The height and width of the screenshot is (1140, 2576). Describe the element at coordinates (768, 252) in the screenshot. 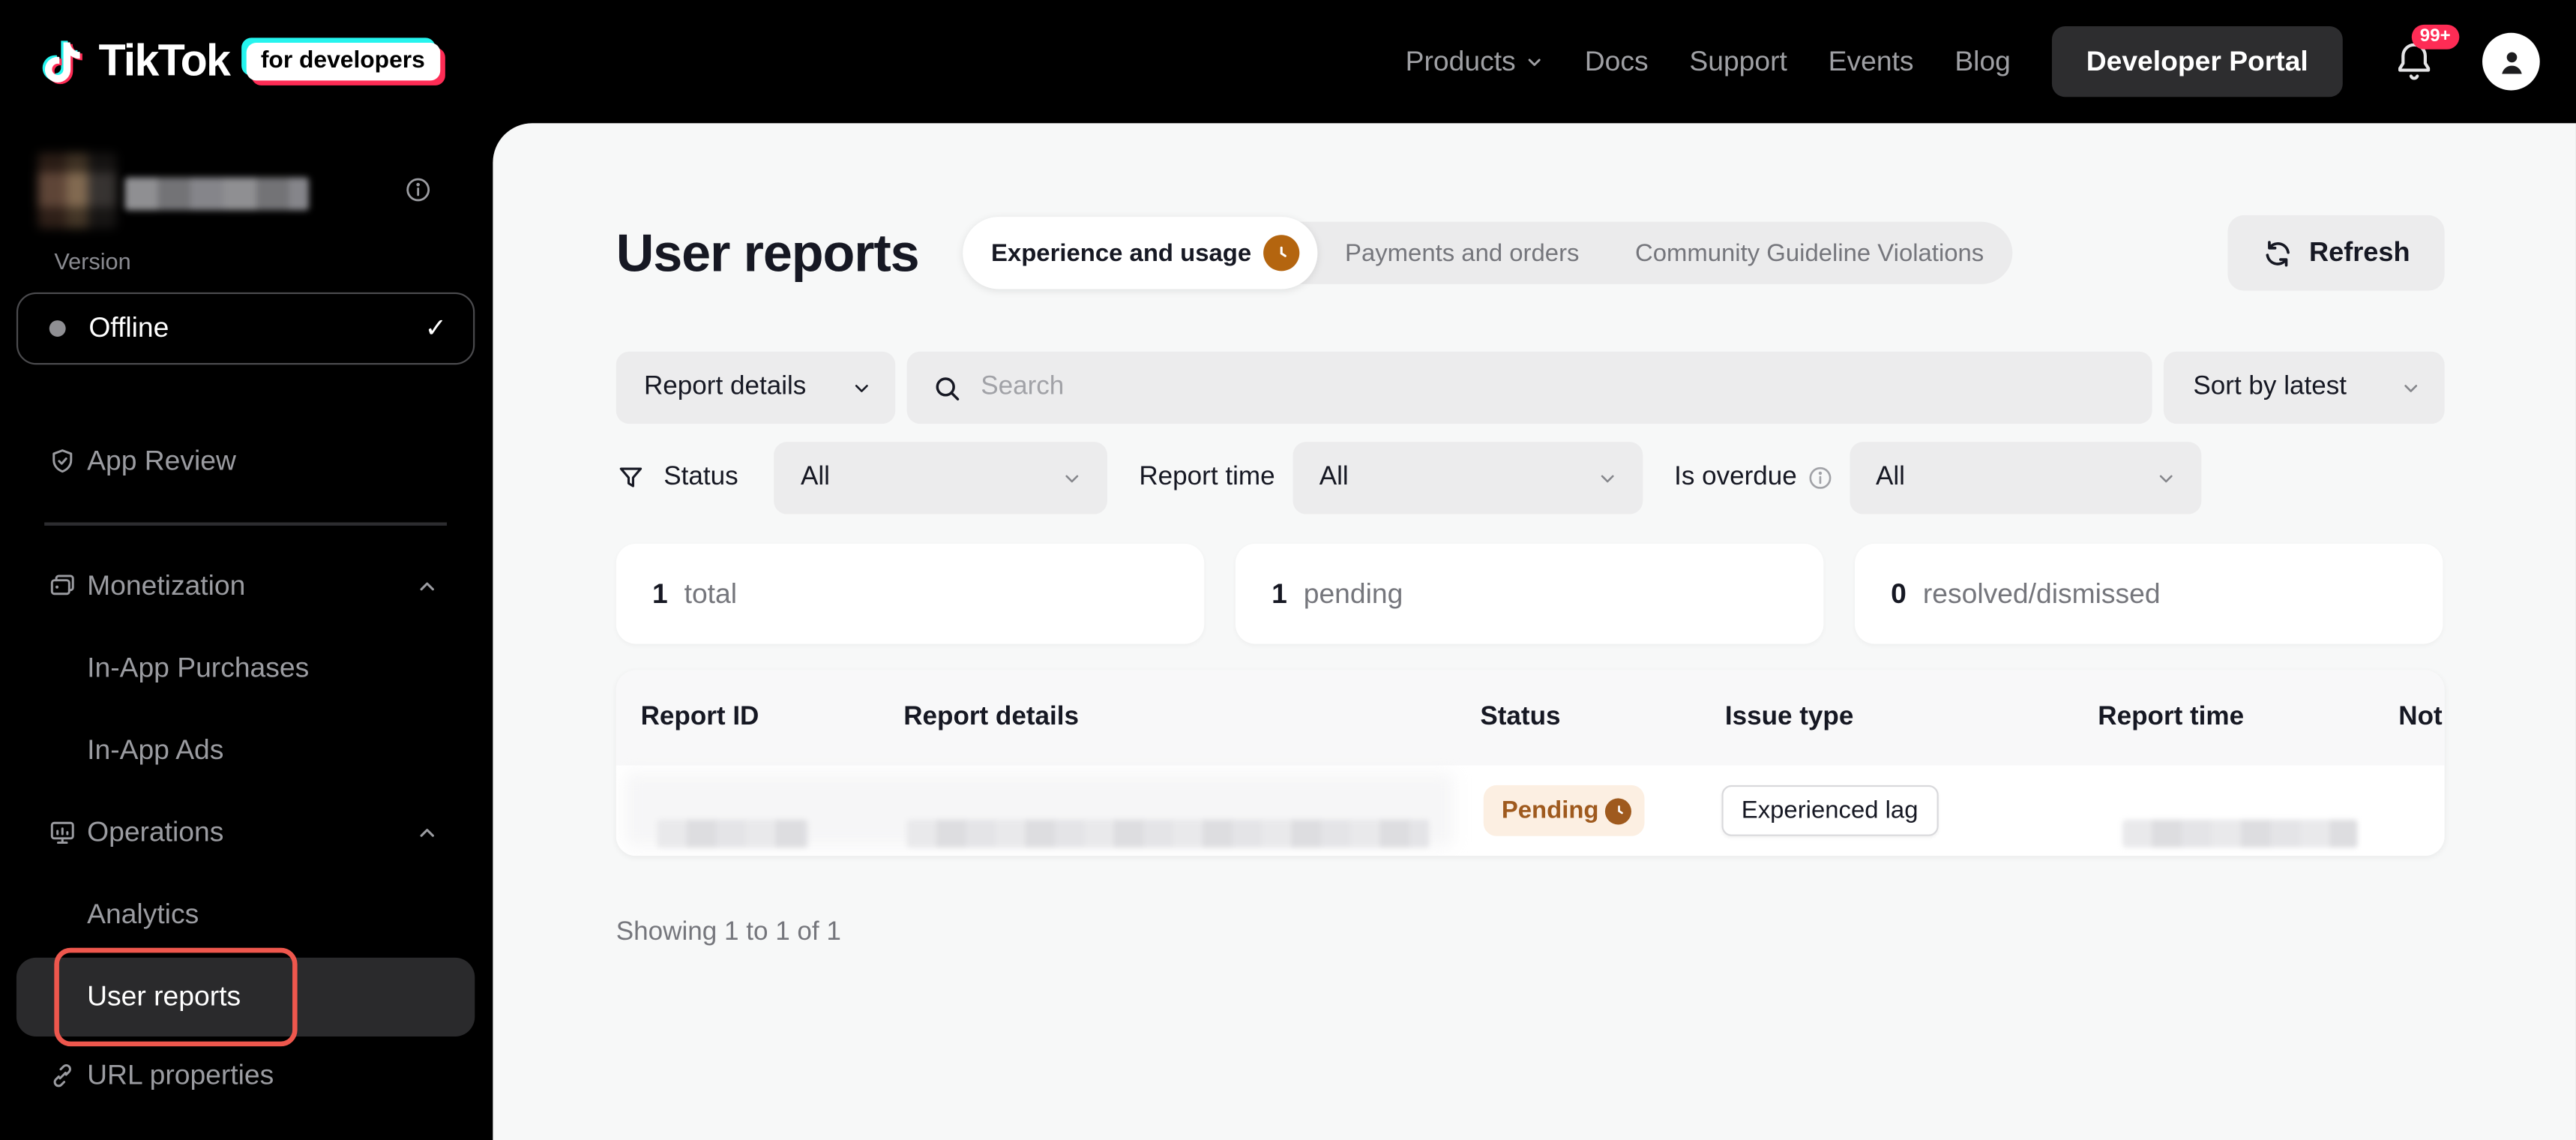

I see `page-title: User reports` at that location.